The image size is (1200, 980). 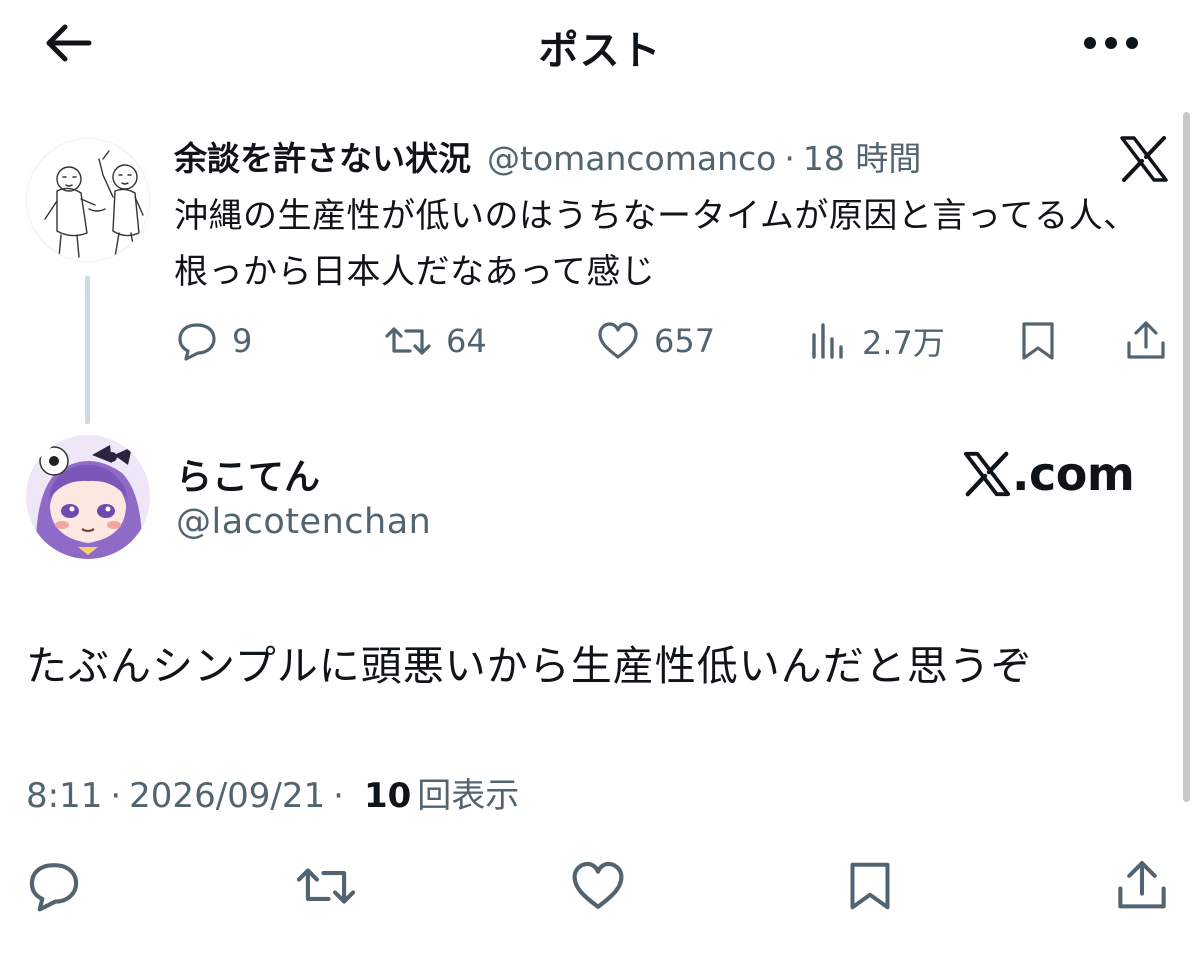 I want to click on quoted-repost-button: 64, so click(x=435, y=341).